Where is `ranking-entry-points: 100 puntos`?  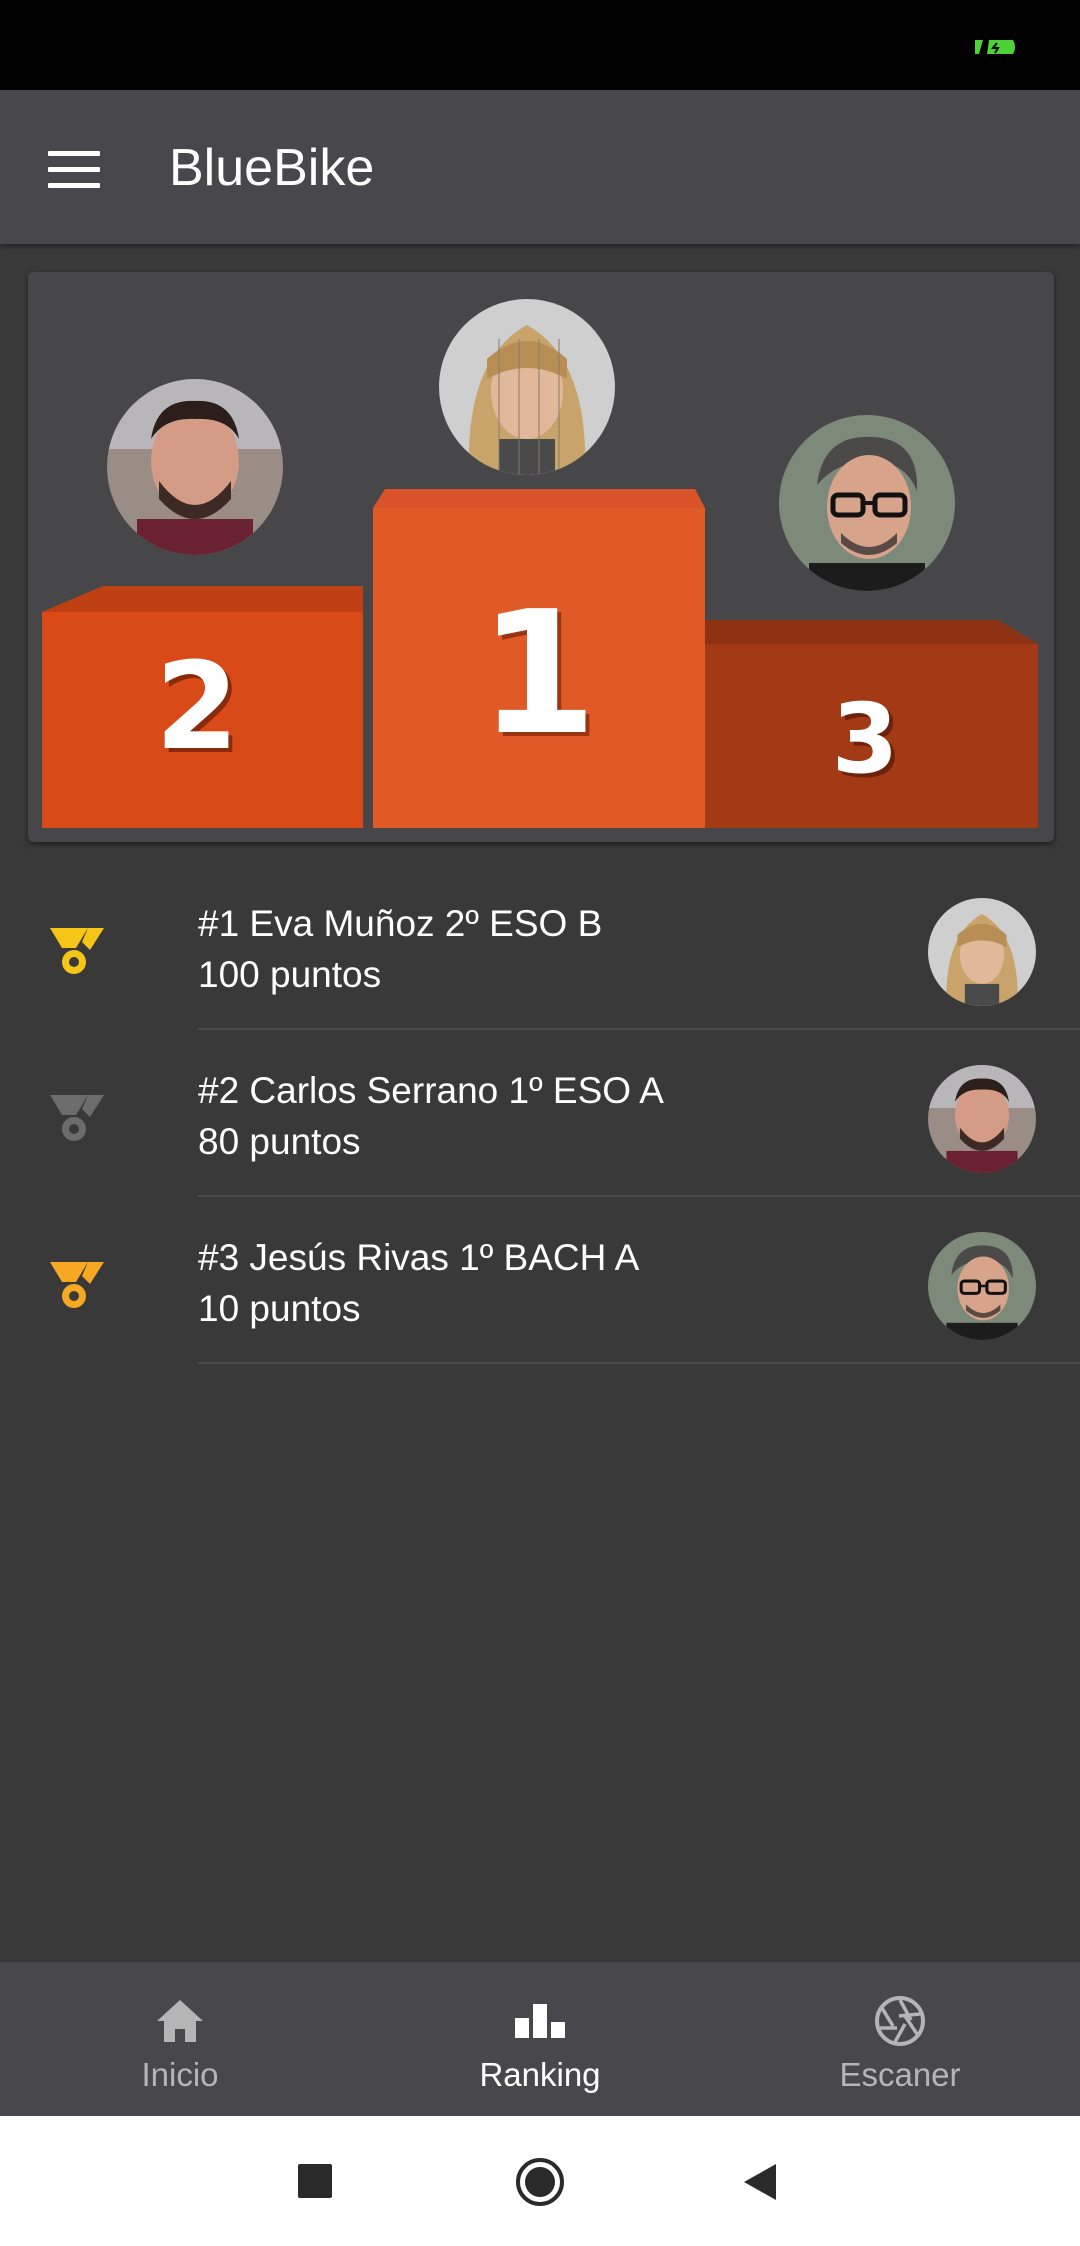 ranking-entry-points: 100 puntos is located at coordinates (290, 974).